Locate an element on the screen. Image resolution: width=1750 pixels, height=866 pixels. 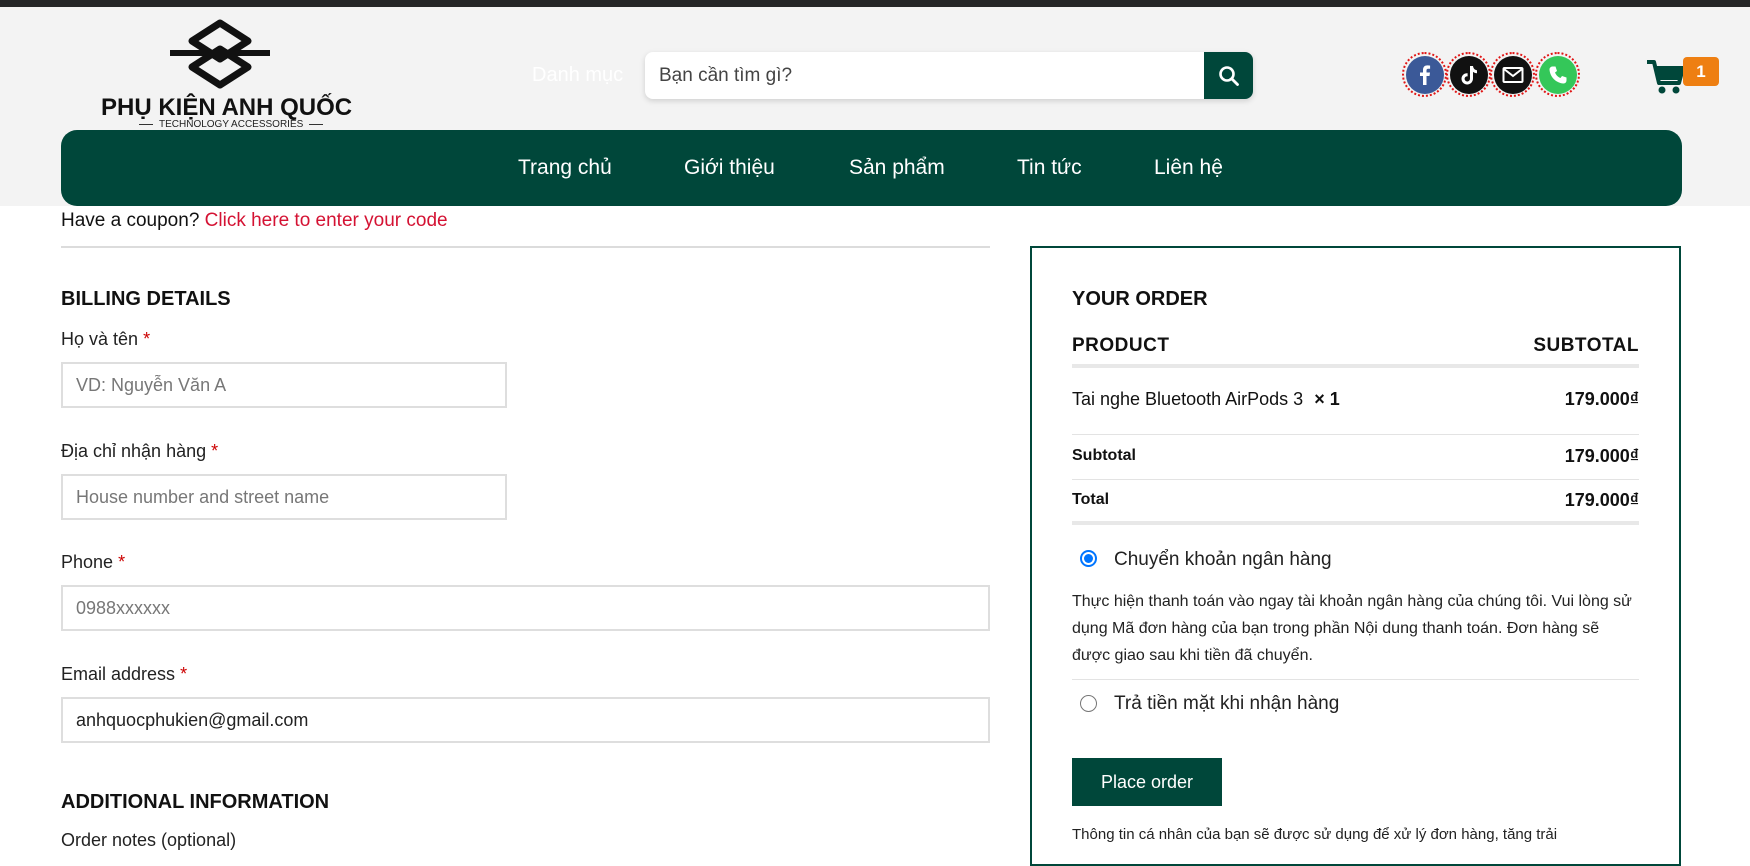
total-value: 179.000₫ is located at coordinates (1601, 500).